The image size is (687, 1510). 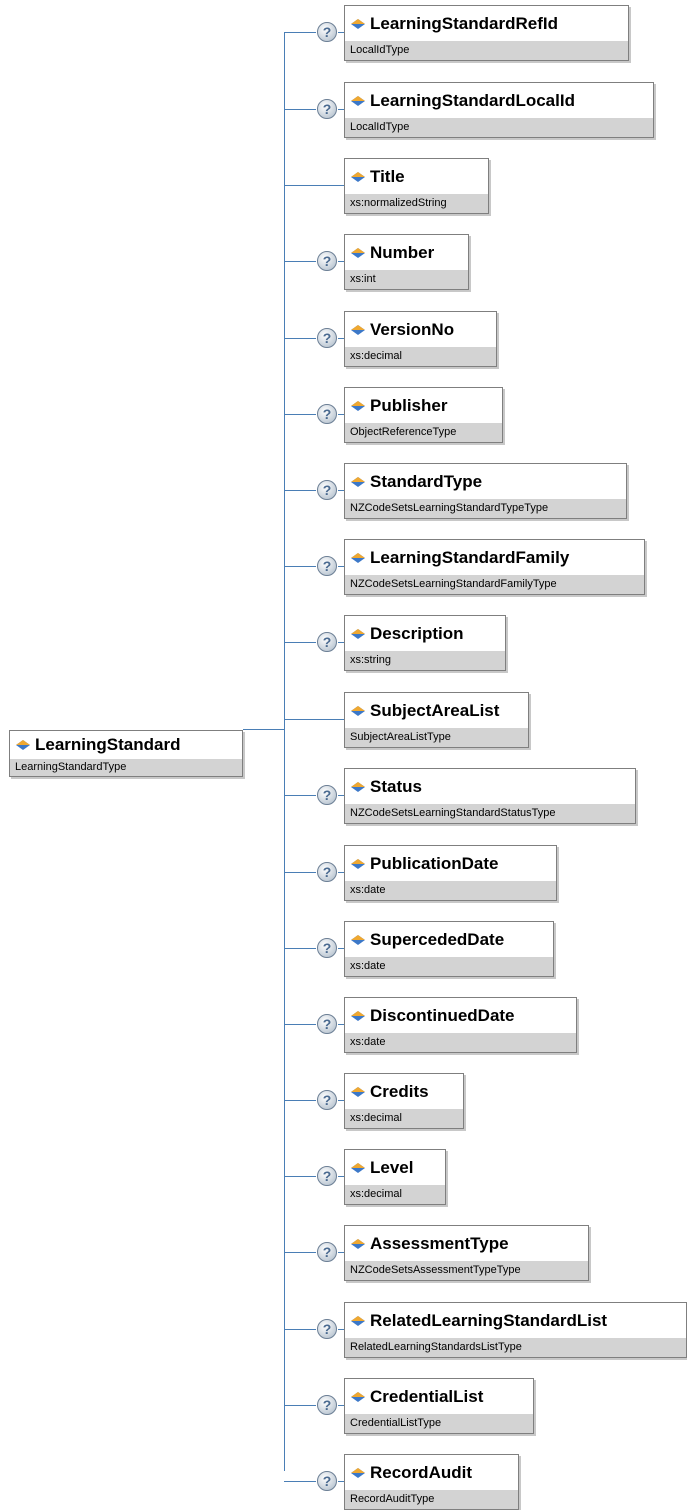 What do you see at coordinates (437, 939) in the screenshot?
I see `child-element-name: SupercededDate` at bounding box center [437, 939].